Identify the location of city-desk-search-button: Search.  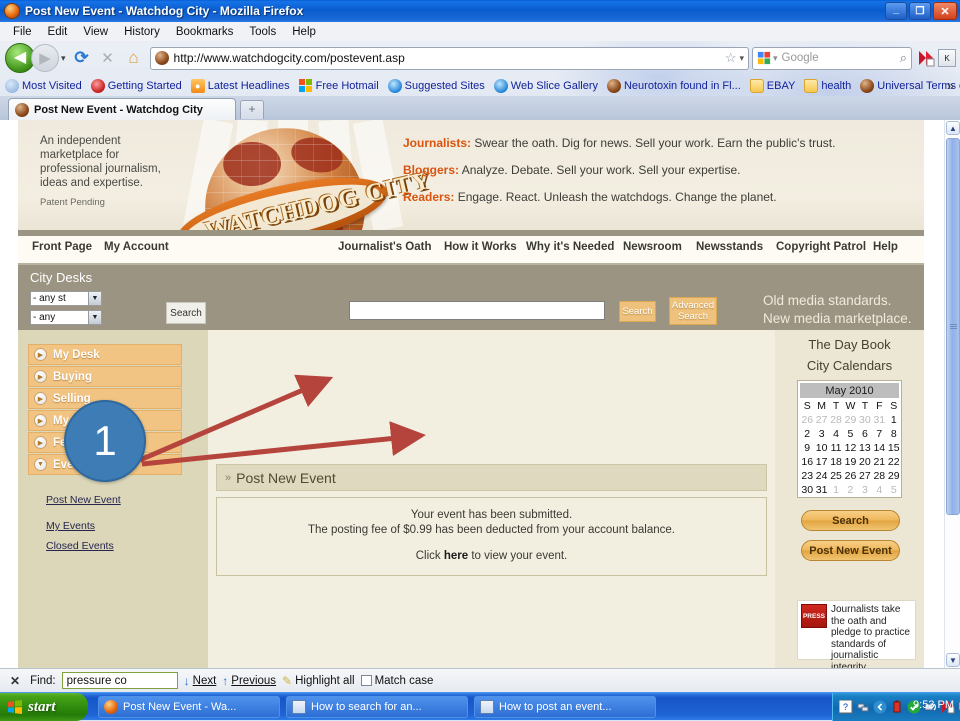
(186, 313).